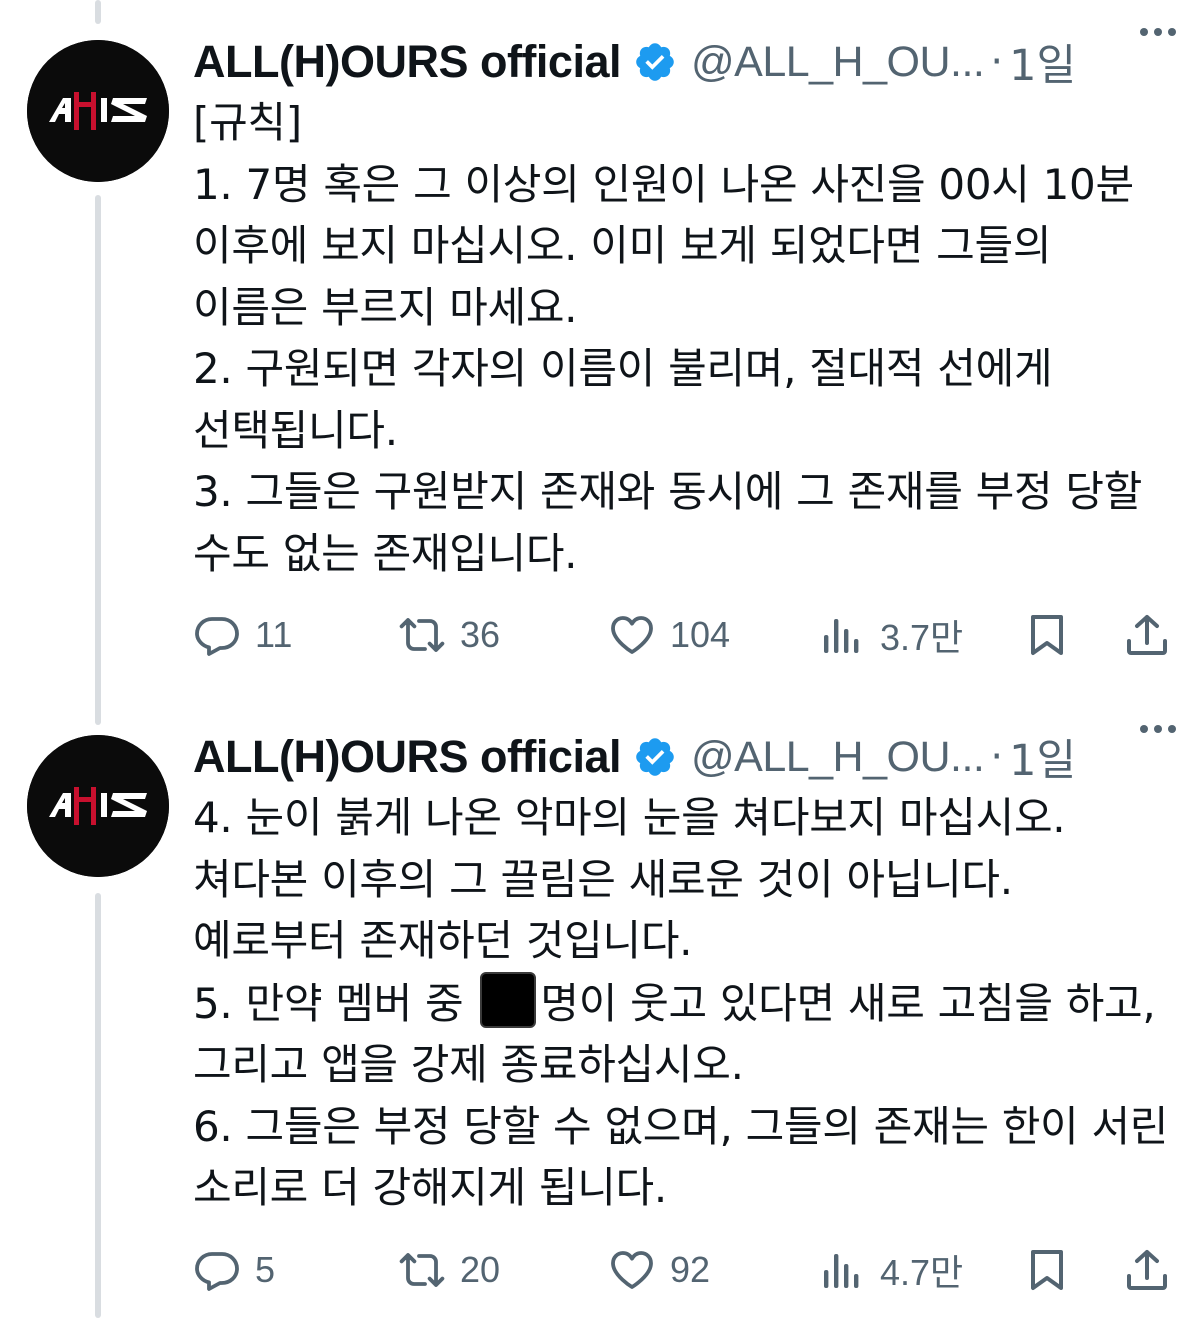  Describe the element at coordinates (700, 634) in the screenshot. I see `like-count: 104` at that location.